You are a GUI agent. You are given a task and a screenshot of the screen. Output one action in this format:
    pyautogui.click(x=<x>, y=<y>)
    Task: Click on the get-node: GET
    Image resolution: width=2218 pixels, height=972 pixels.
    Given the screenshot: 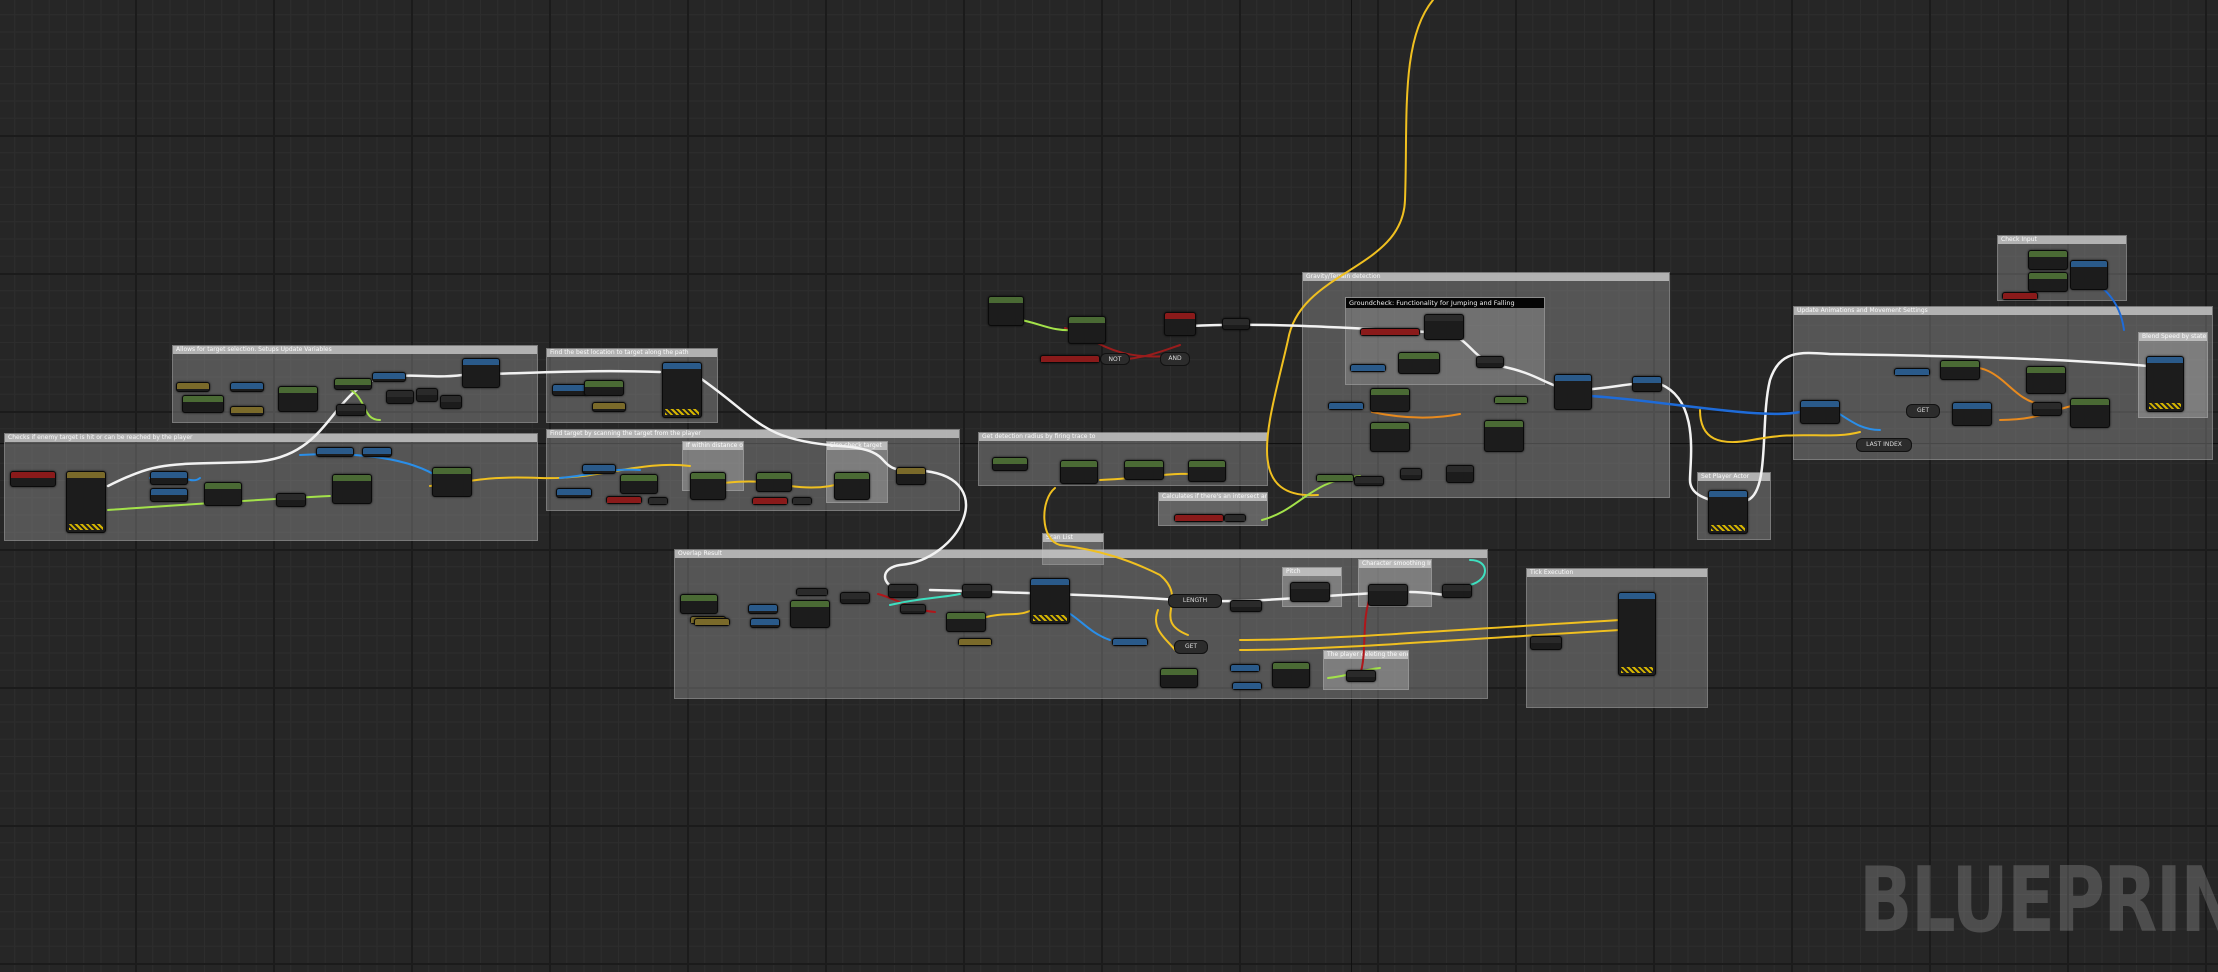 What is the action you would take?
    pyautogui.click(x=1923, y=411)
    